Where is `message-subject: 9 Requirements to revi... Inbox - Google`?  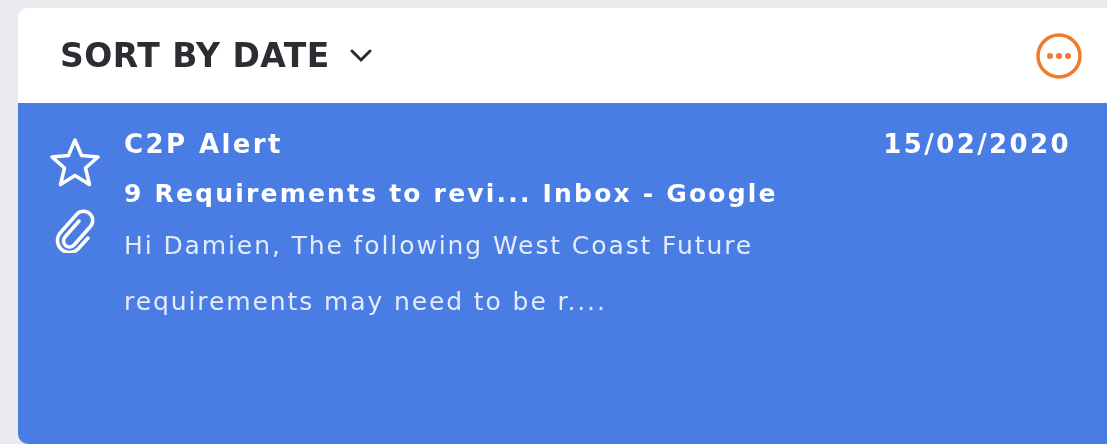
message-subject: 9 Requirements to revi... Inbox - Google is located at coordinates (451, 193).